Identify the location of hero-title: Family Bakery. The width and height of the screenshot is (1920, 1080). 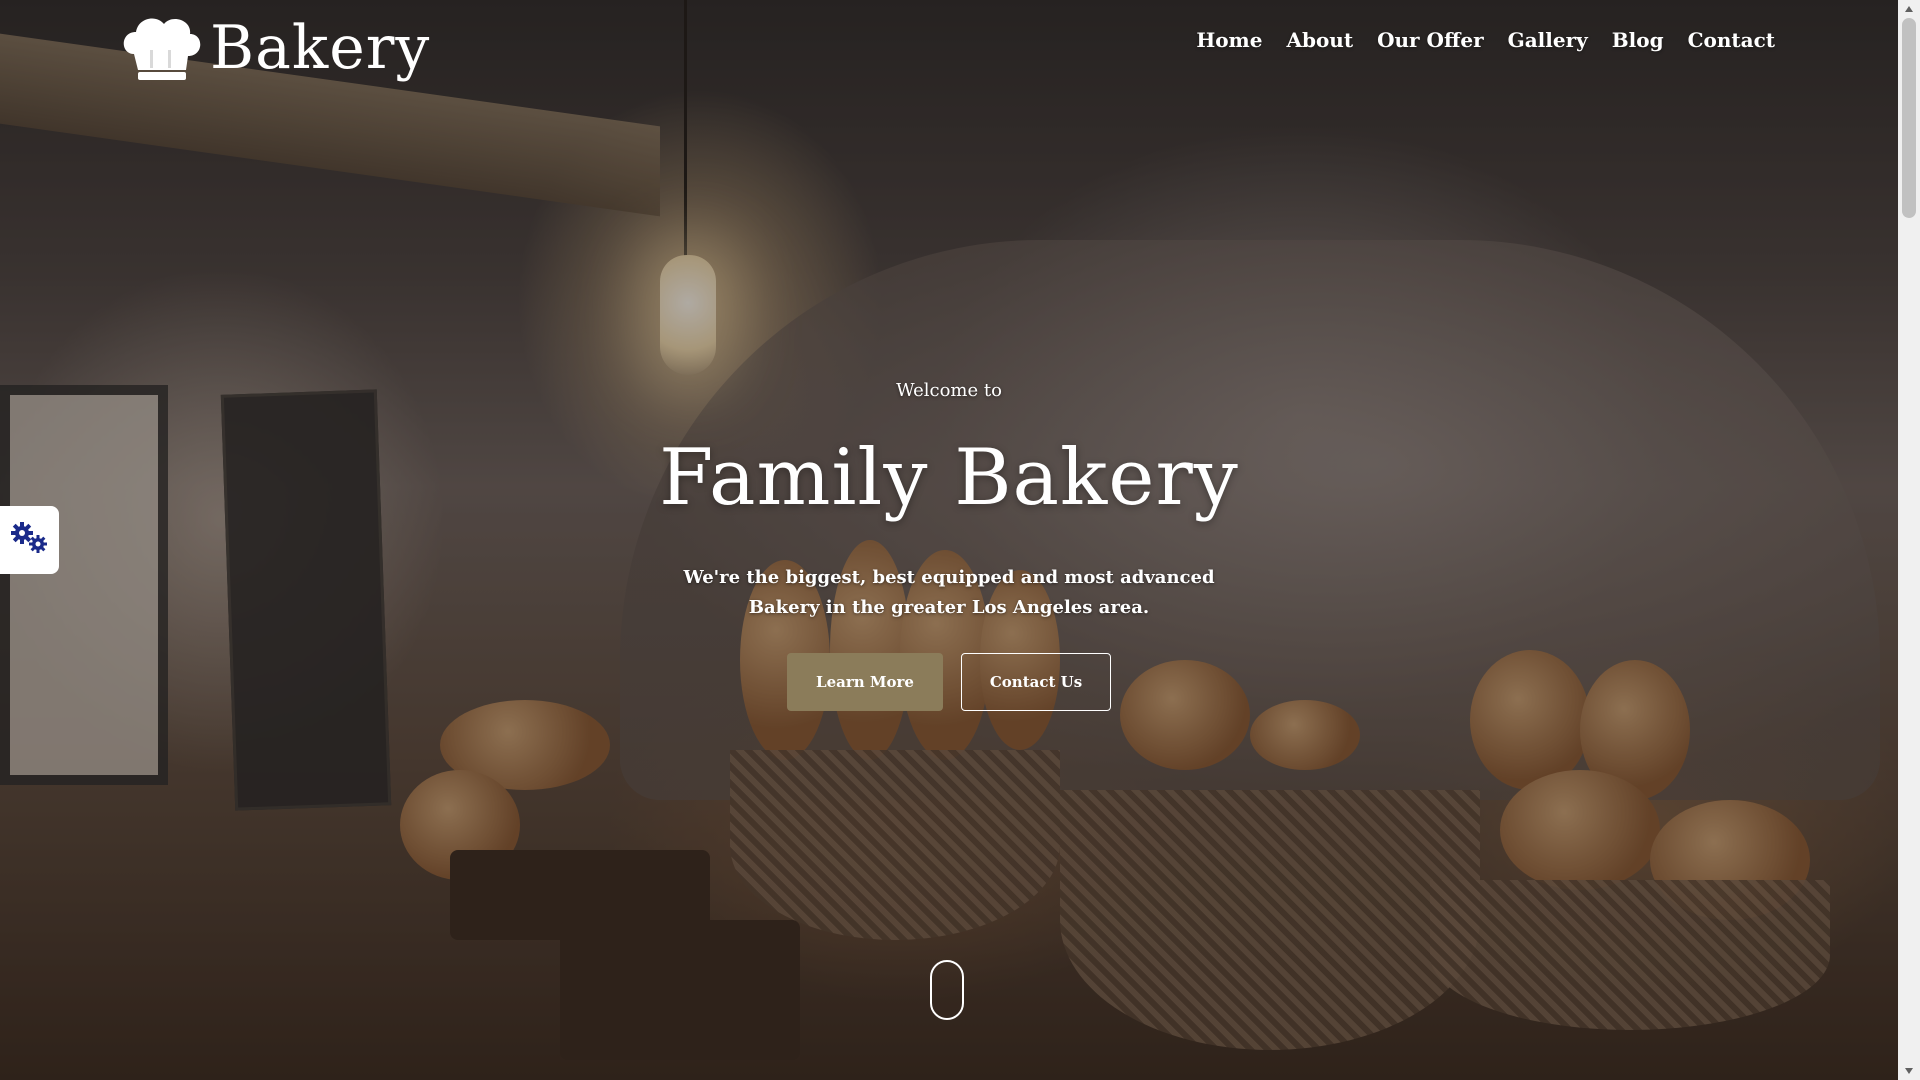
(949, 478).